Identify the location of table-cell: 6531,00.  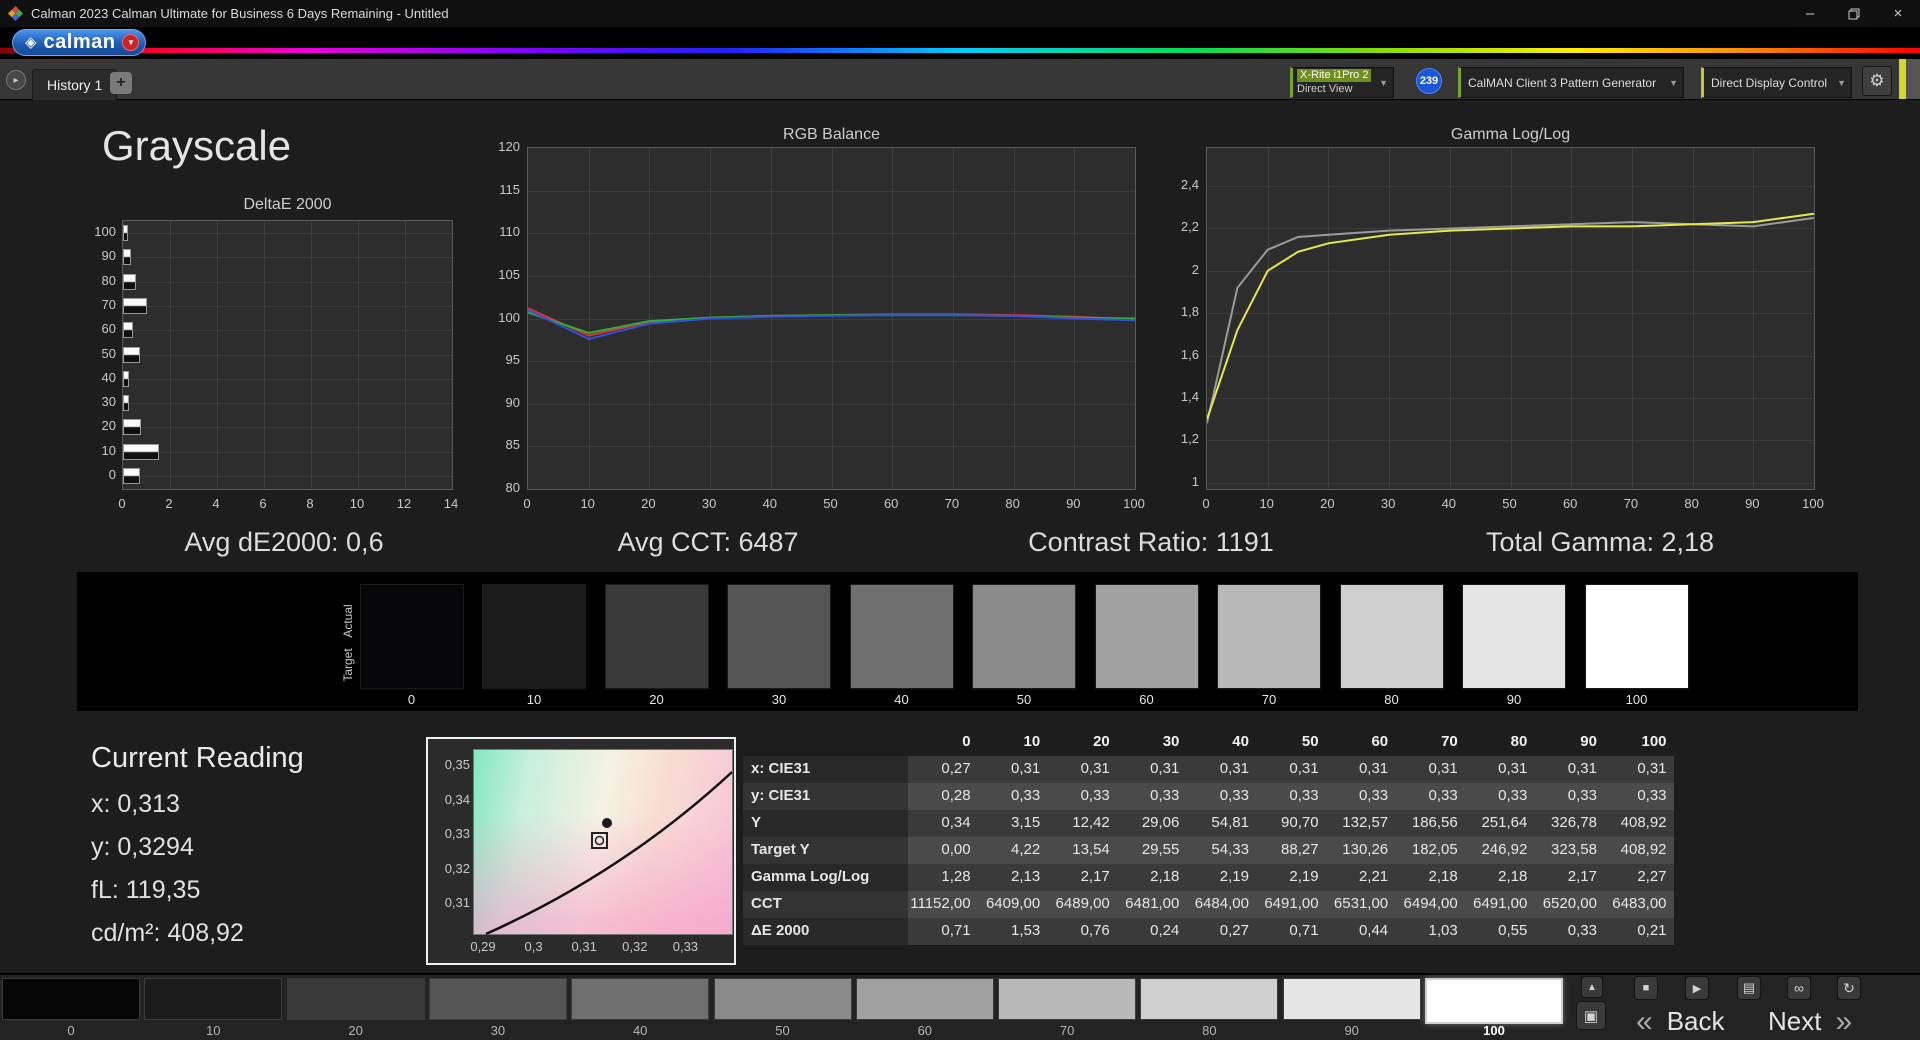
(1360, 904).